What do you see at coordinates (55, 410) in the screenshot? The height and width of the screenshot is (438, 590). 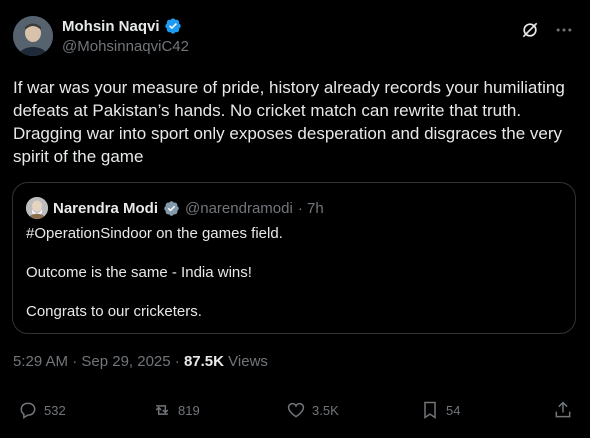 I see `reply-count: 532` at bounding box center [55, 410].